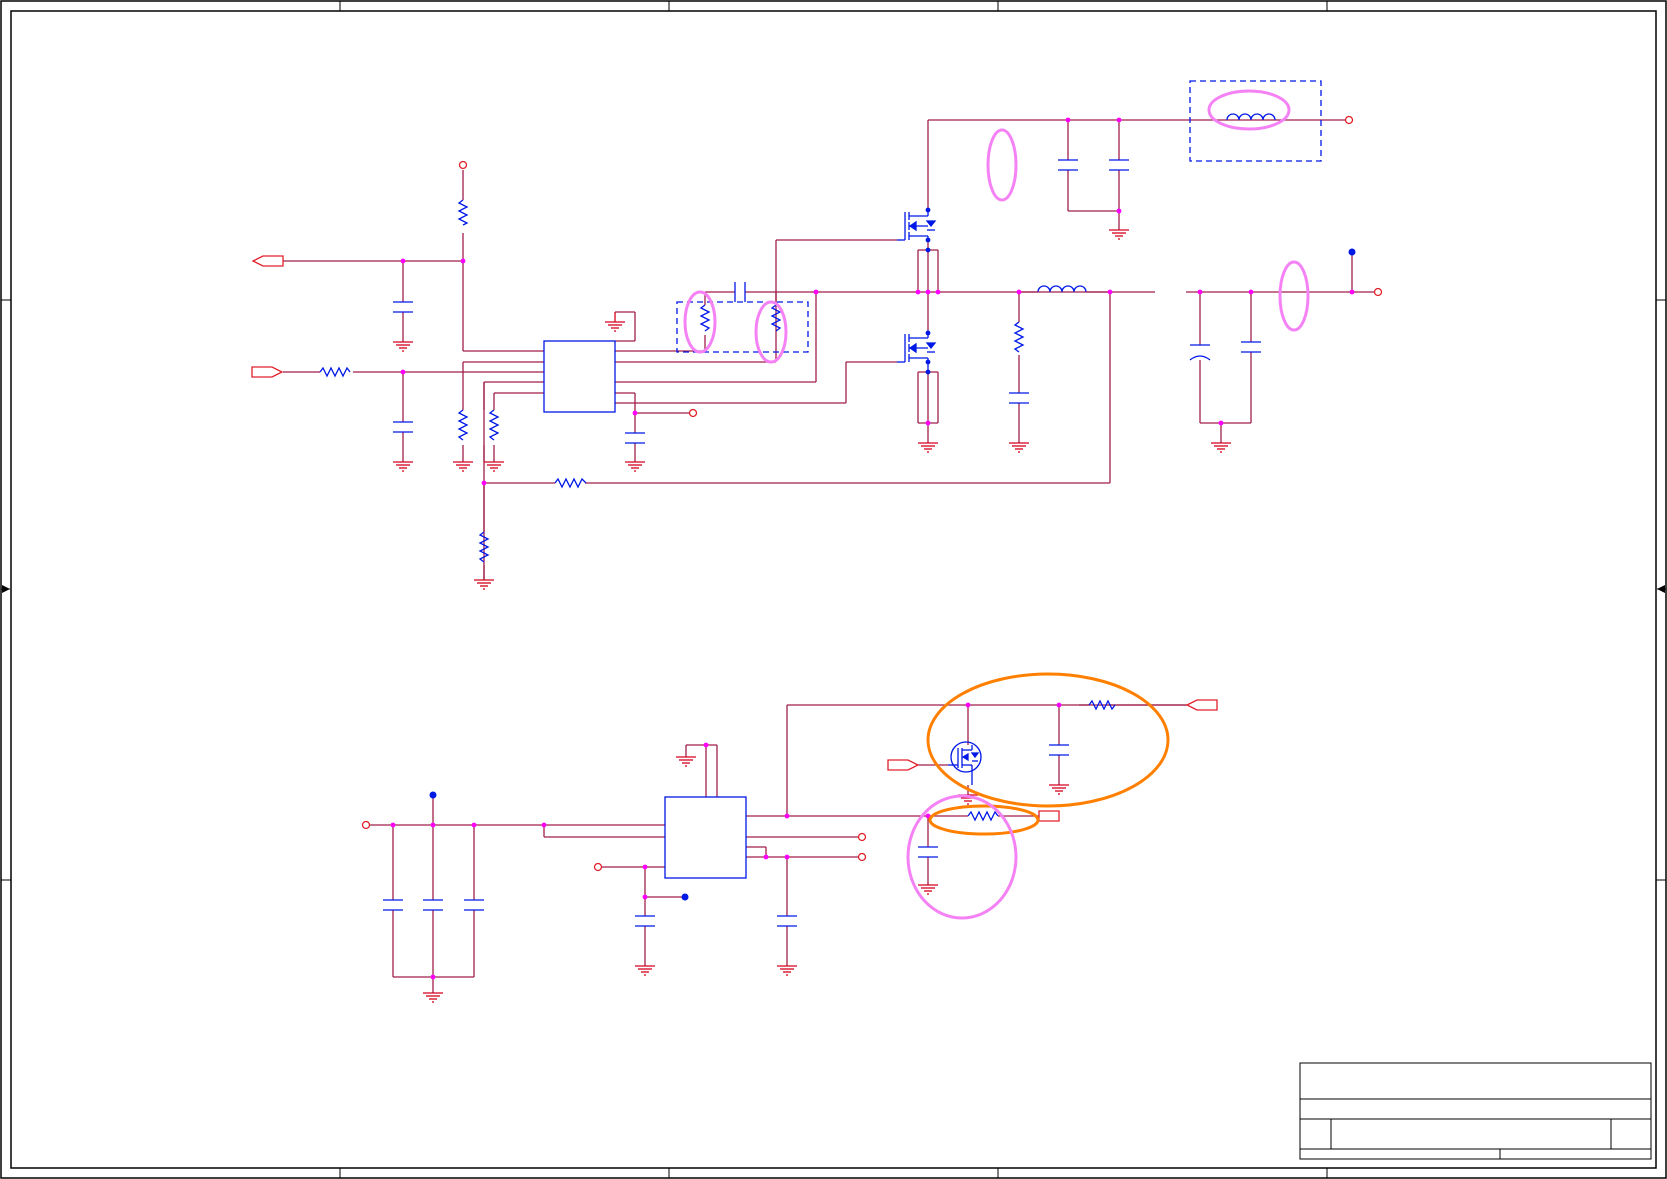  Describe the element at coordinates (463, 165) in the screenshot. I see `vin-terminal` at that location.